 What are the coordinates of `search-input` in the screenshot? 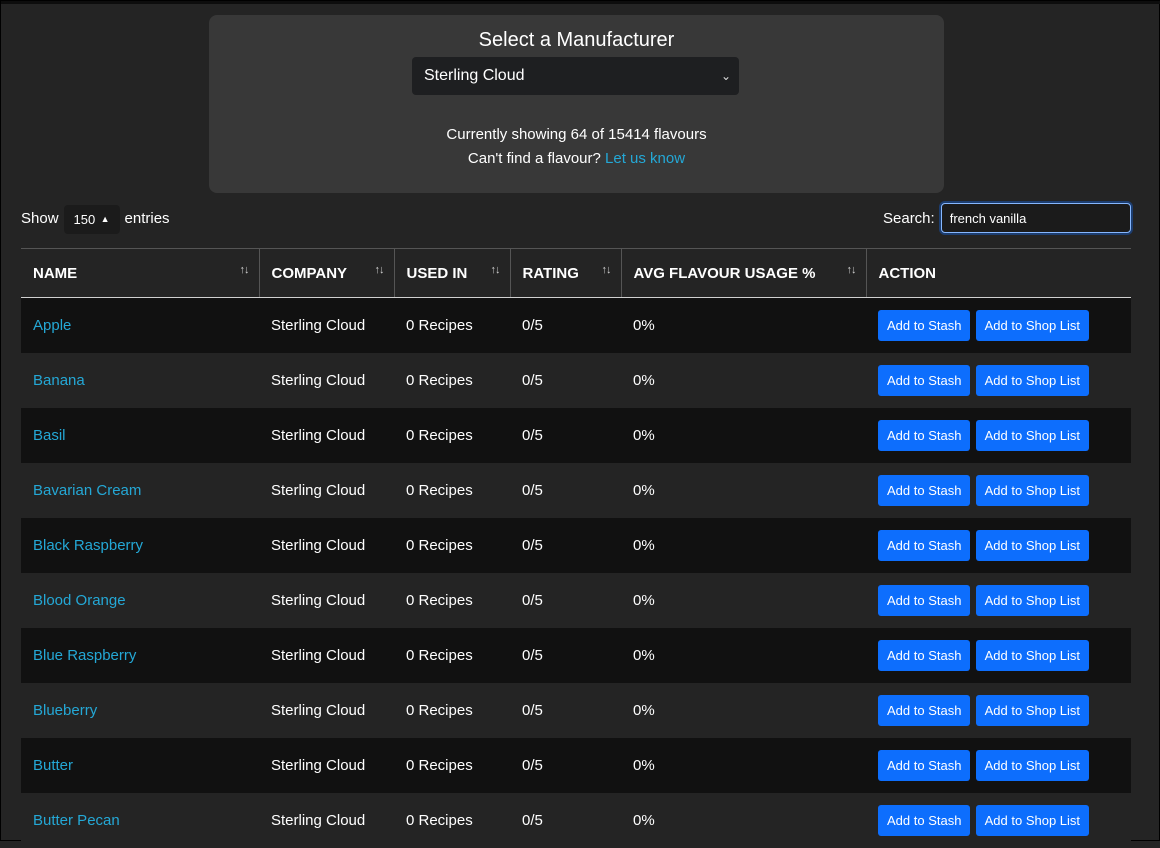 It's located at (1036, 218).